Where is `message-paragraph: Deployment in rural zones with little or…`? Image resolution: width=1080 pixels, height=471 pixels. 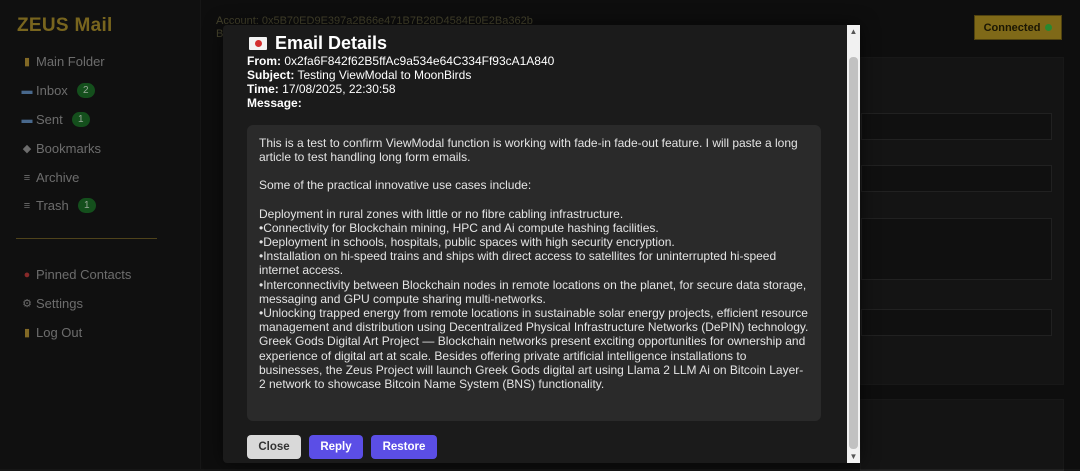 message-paragraph: Deployment in rural zones with little or… is located at coordinates (441, 213).